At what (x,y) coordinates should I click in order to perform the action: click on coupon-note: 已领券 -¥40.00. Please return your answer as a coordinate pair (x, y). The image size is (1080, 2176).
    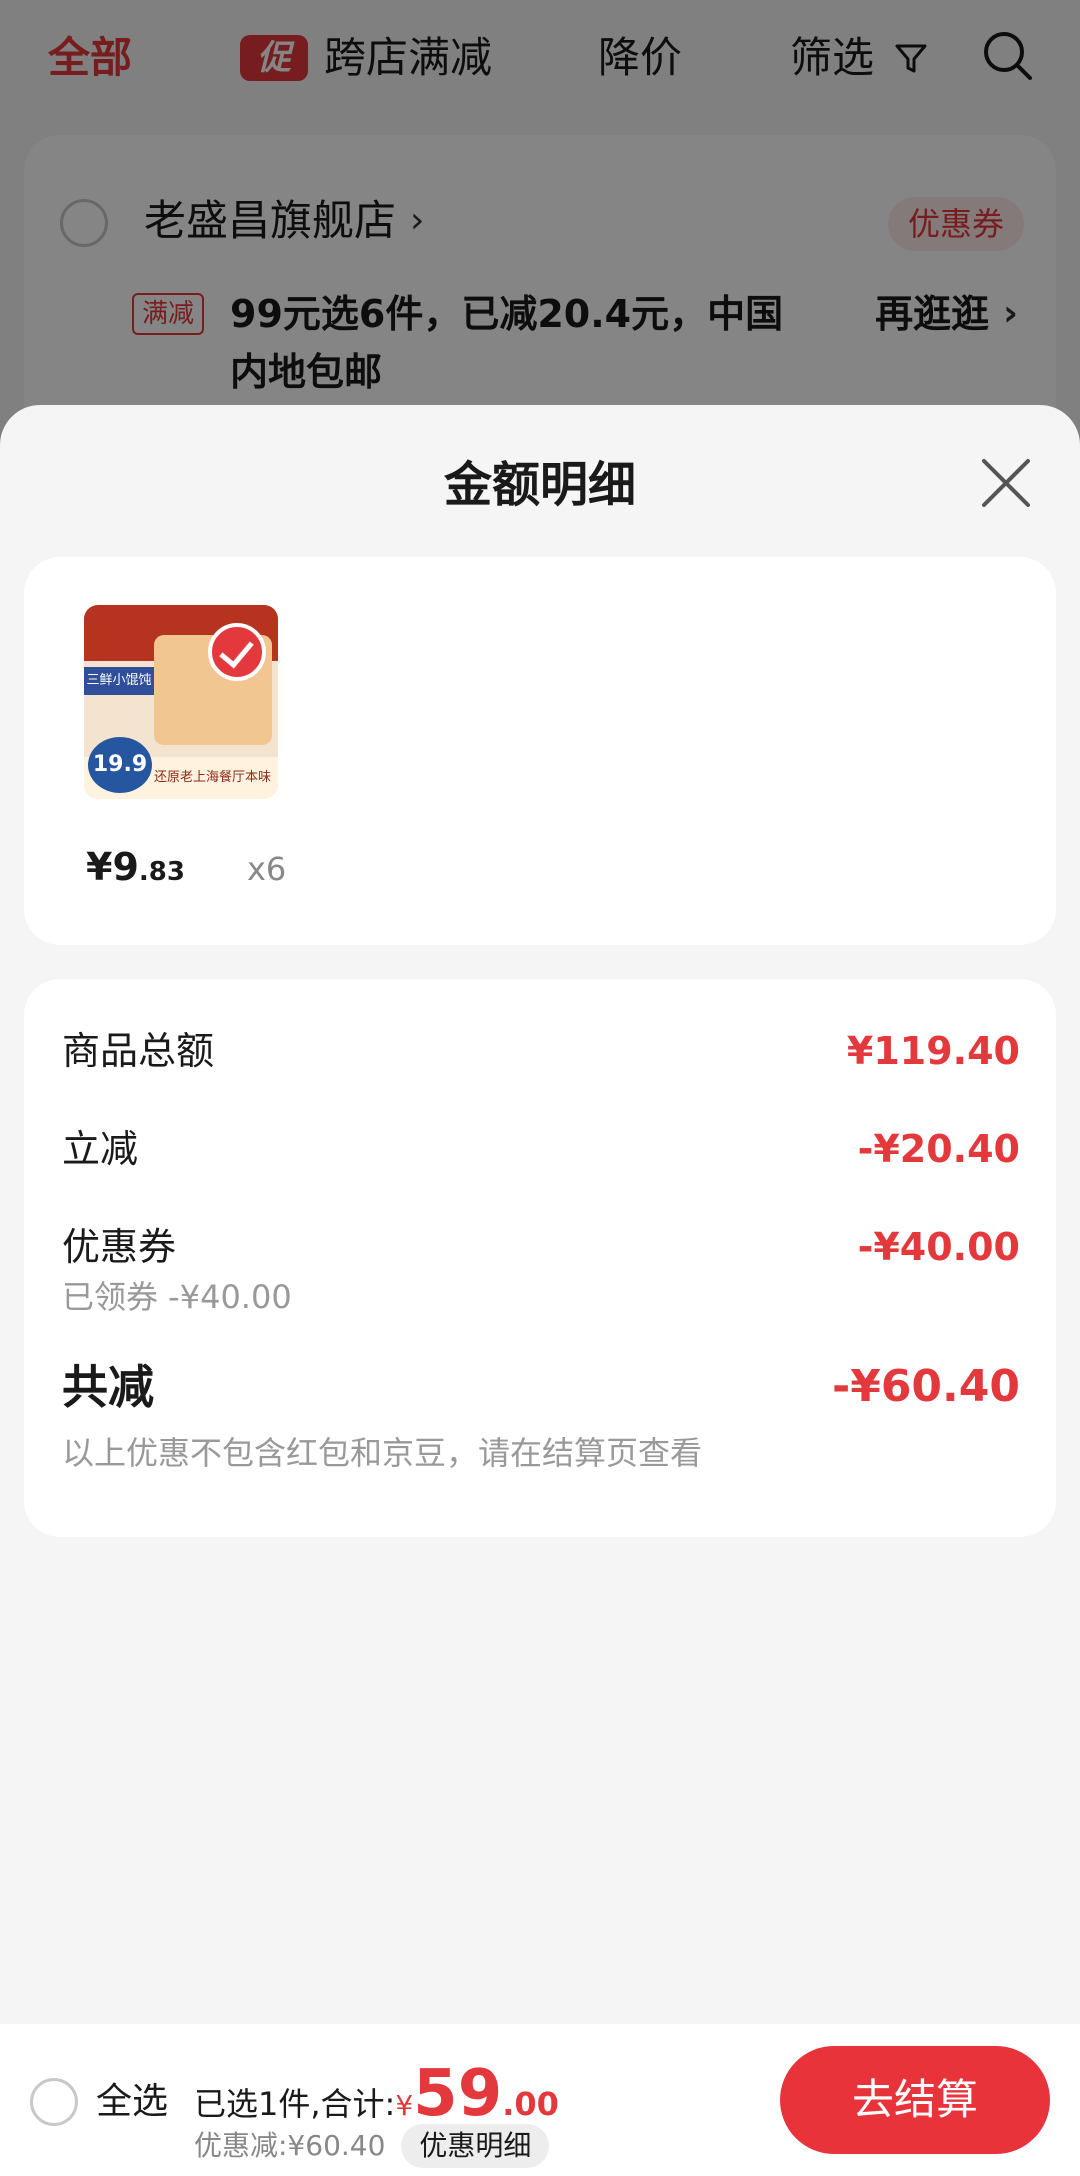
    Looking at the image, I should click on (177, 1297).